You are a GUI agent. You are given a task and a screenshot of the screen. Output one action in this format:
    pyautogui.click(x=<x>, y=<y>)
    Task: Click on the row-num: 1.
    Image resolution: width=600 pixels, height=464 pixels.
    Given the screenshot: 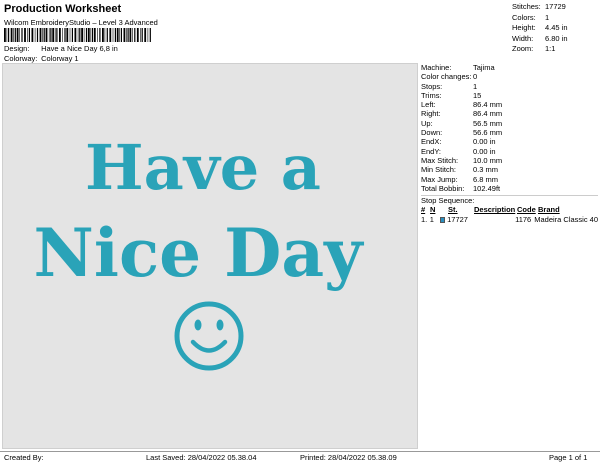 What is the action you would take?
    pyautogui.click(x=424, y=220)
    